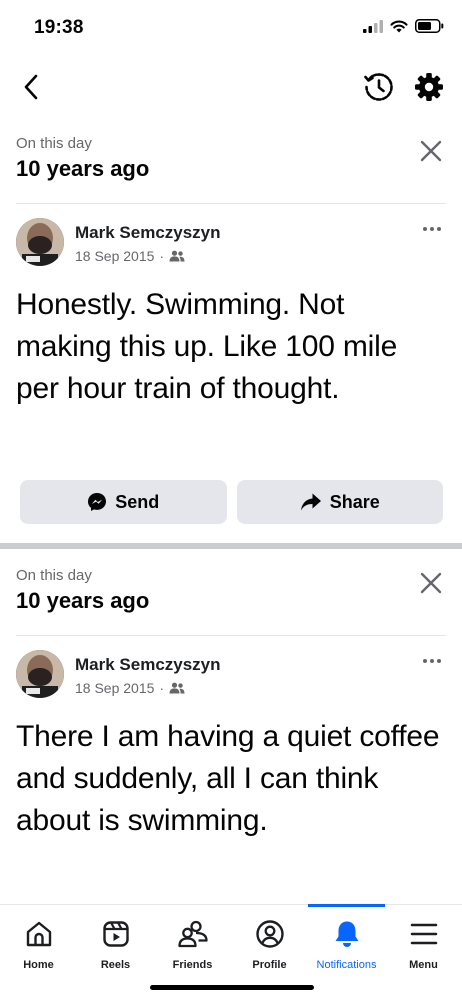 The height and width of the screenshot is (1000, 462). What do you see at coordinates (269, 934) in the screenshot?
I see `profile-icon` at bounding box center [269, 934].